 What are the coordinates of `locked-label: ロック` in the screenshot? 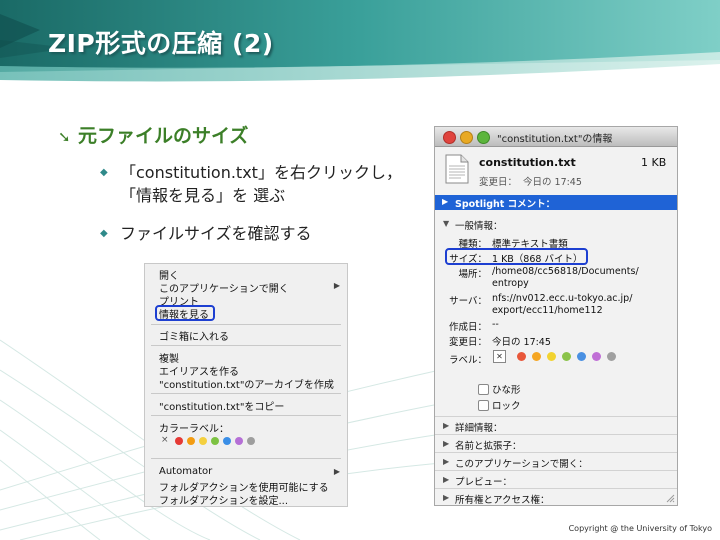 It's located at (506, 406).